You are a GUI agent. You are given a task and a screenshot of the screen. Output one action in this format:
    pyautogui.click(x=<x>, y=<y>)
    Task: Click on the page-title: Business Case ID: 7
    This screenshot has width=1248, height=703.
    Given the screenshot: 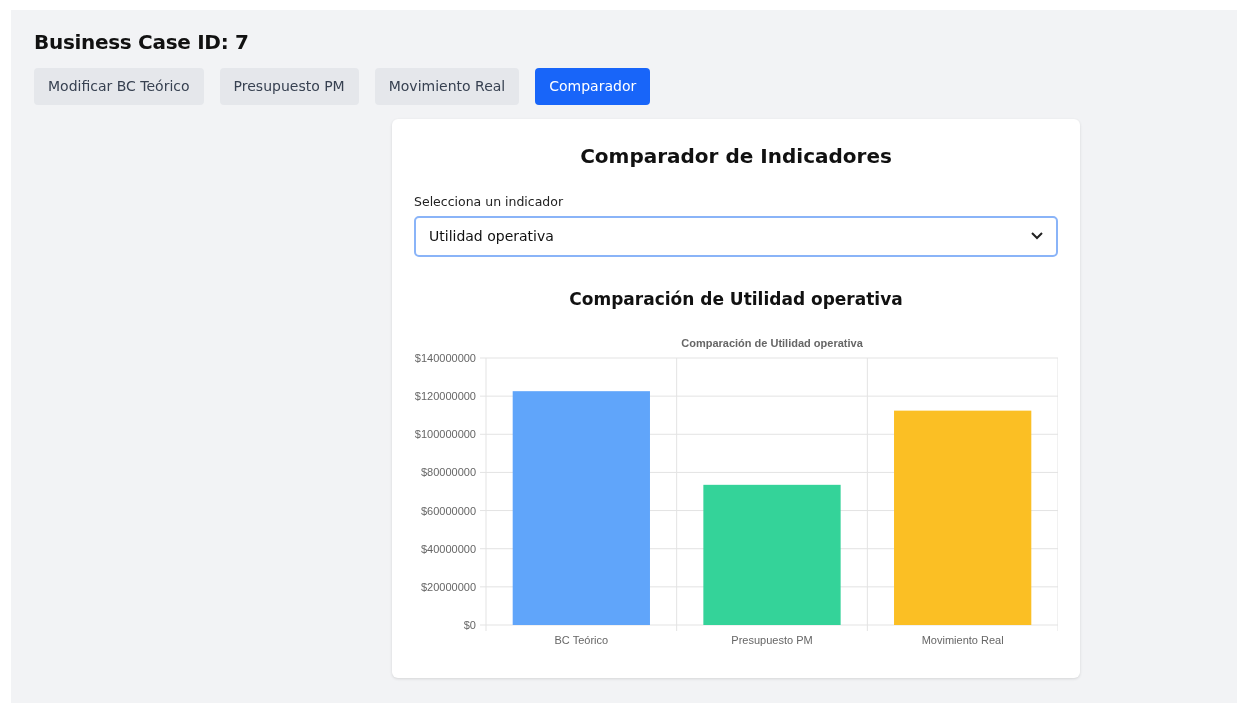 What is the action you would take?
    pyautogui.click(x=142, y=42)
    